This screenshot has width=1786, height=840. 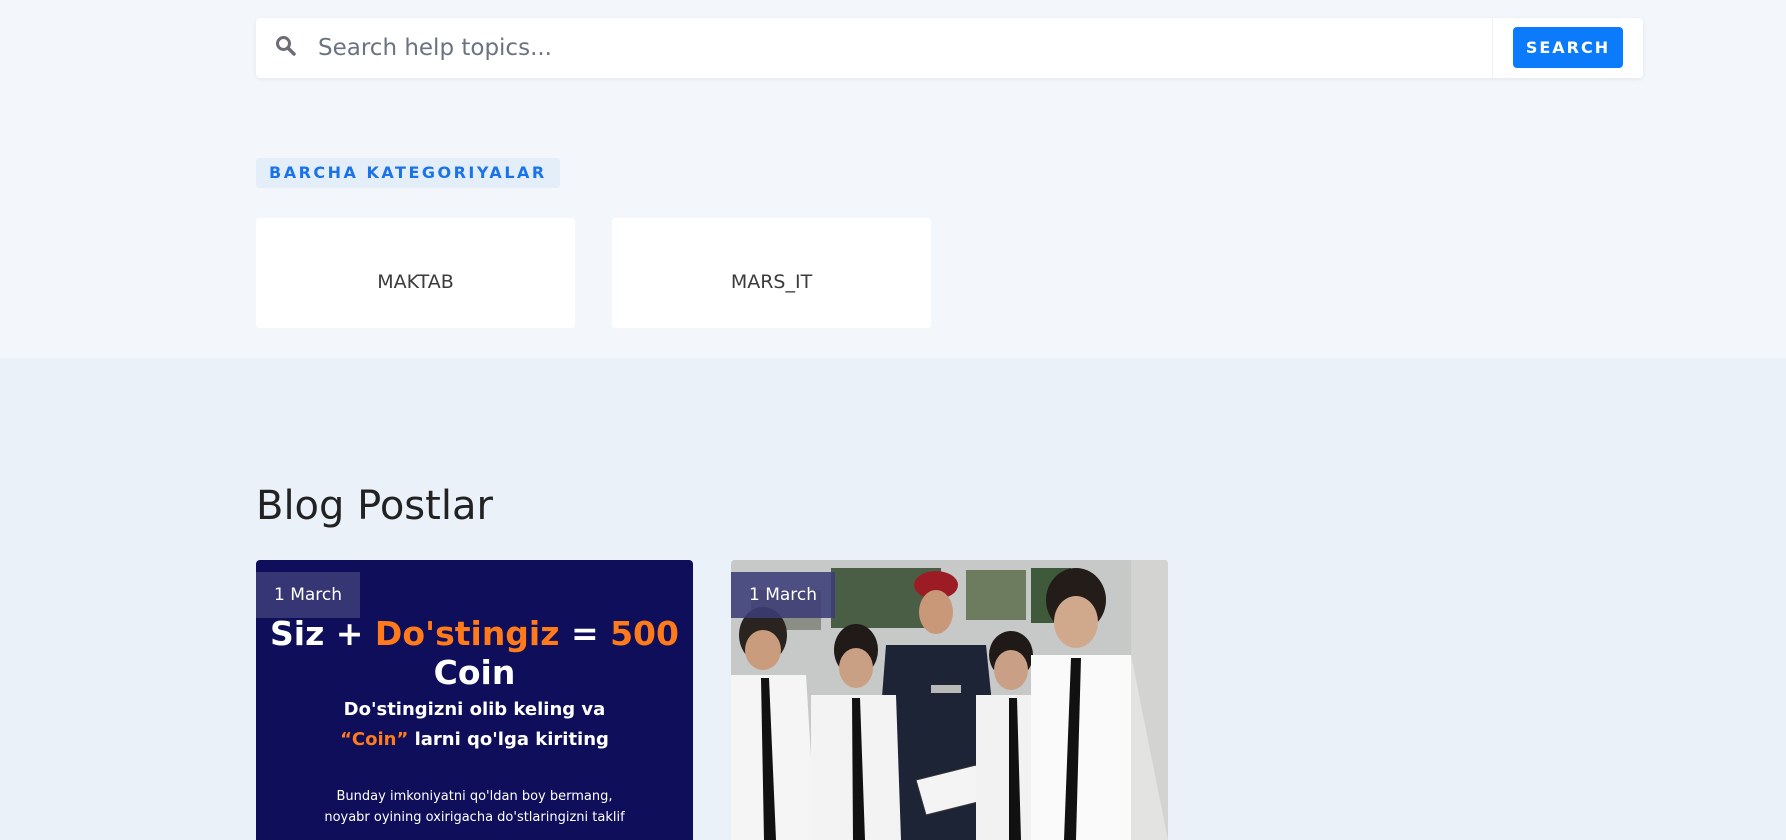 I want to click on search-bar: SEARCH, so click(x=949, y=48).